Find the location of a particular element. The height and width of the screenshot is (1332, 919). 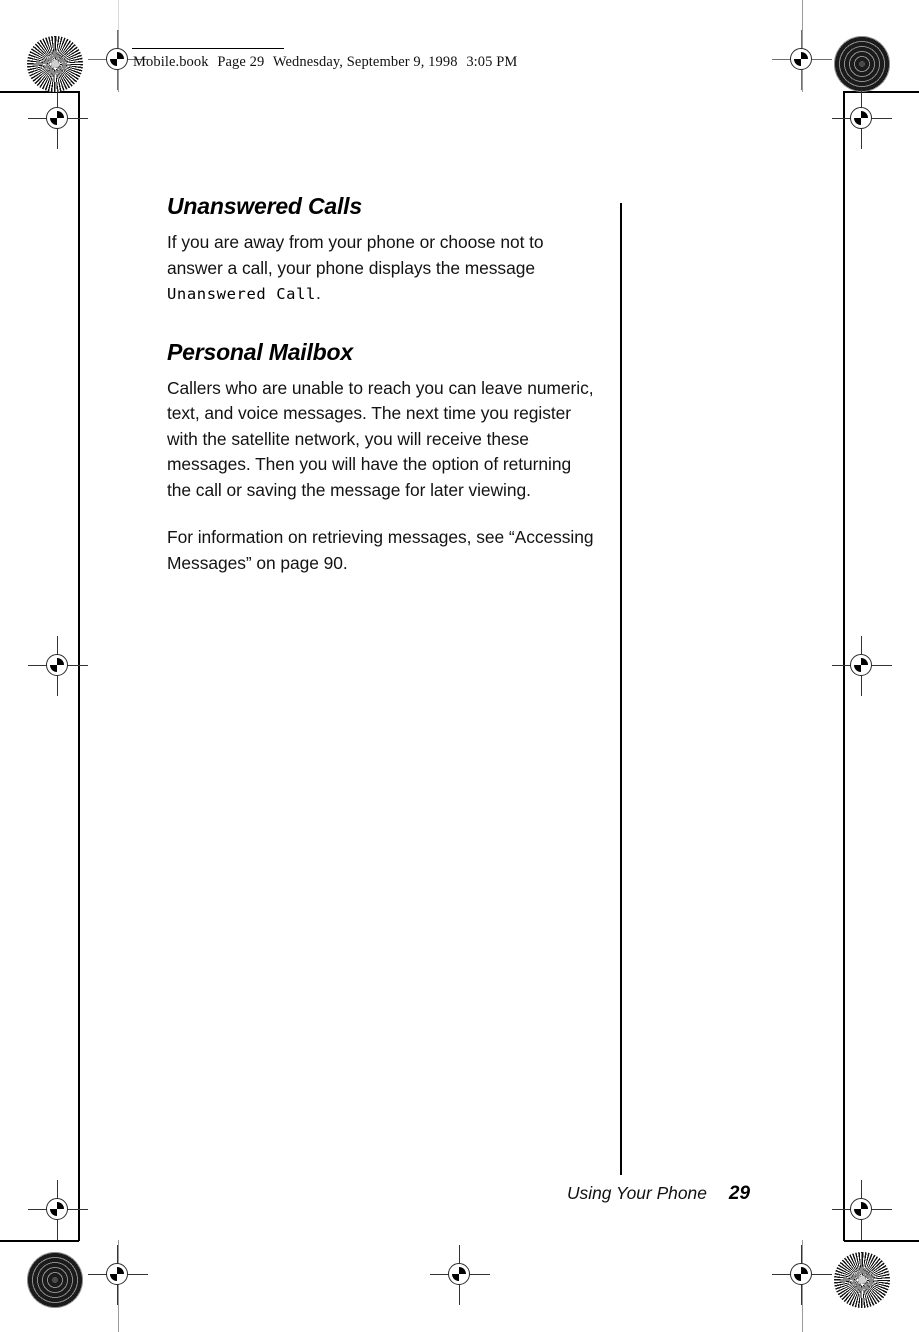

slug-page-label: Page 29 is located at coordinates (241, 62).